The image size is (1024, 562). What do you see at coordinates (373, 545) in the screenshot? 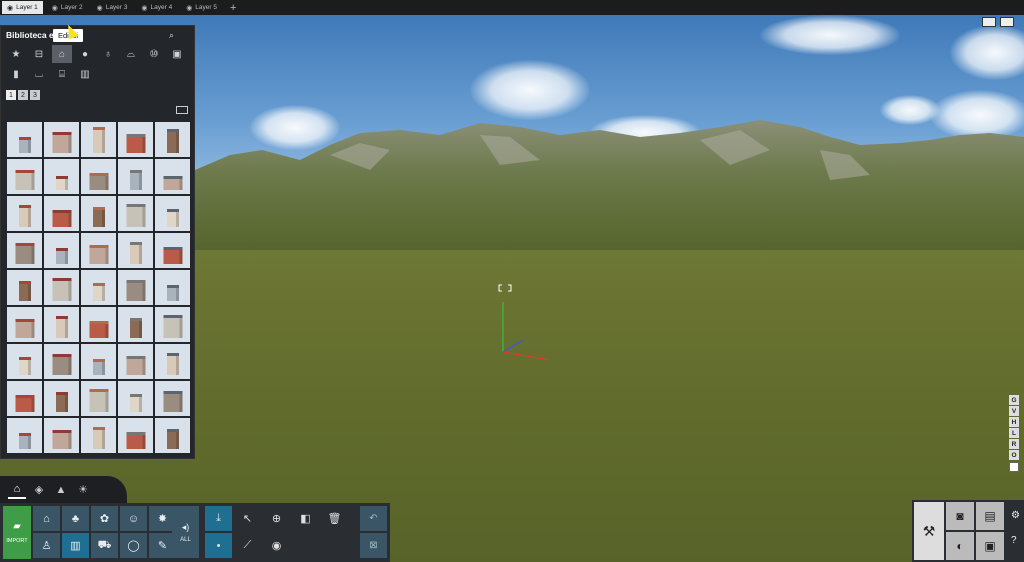
I see `deselect-icon: ⊠` at bounding box center [373, 545].